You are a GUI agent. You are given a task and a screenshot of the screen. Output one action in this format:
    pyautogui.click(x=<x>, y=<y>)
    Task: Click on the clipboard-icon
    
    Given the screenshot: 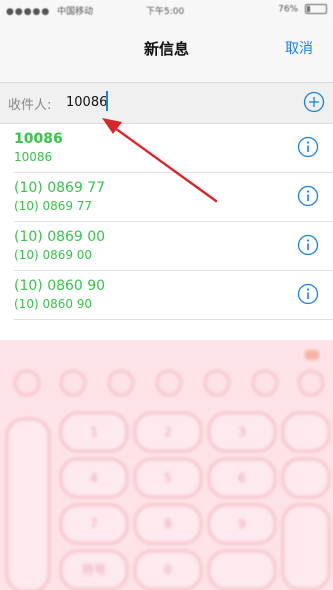 What is the action you would take?
    pyautogui.click(x=169, y=383)
    